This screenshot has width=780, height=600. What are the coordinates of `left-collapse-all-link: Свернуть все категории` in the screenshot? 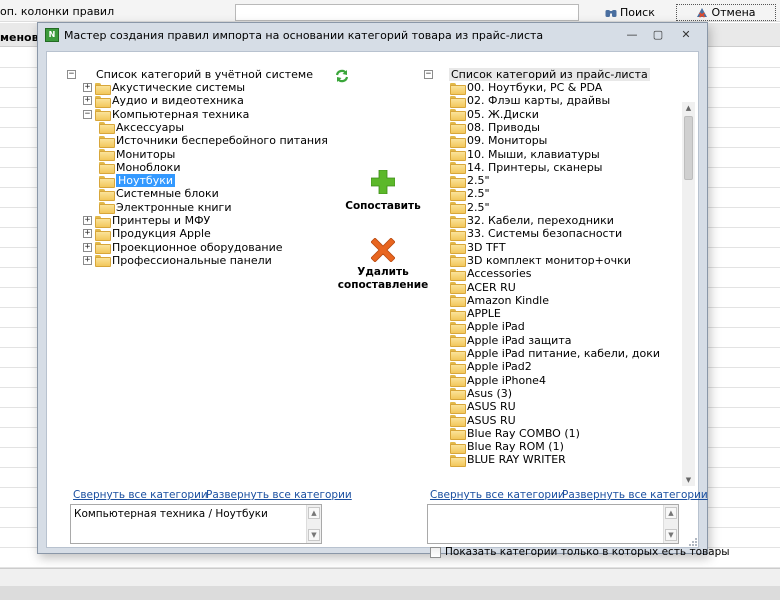 It's located at (140, 495).